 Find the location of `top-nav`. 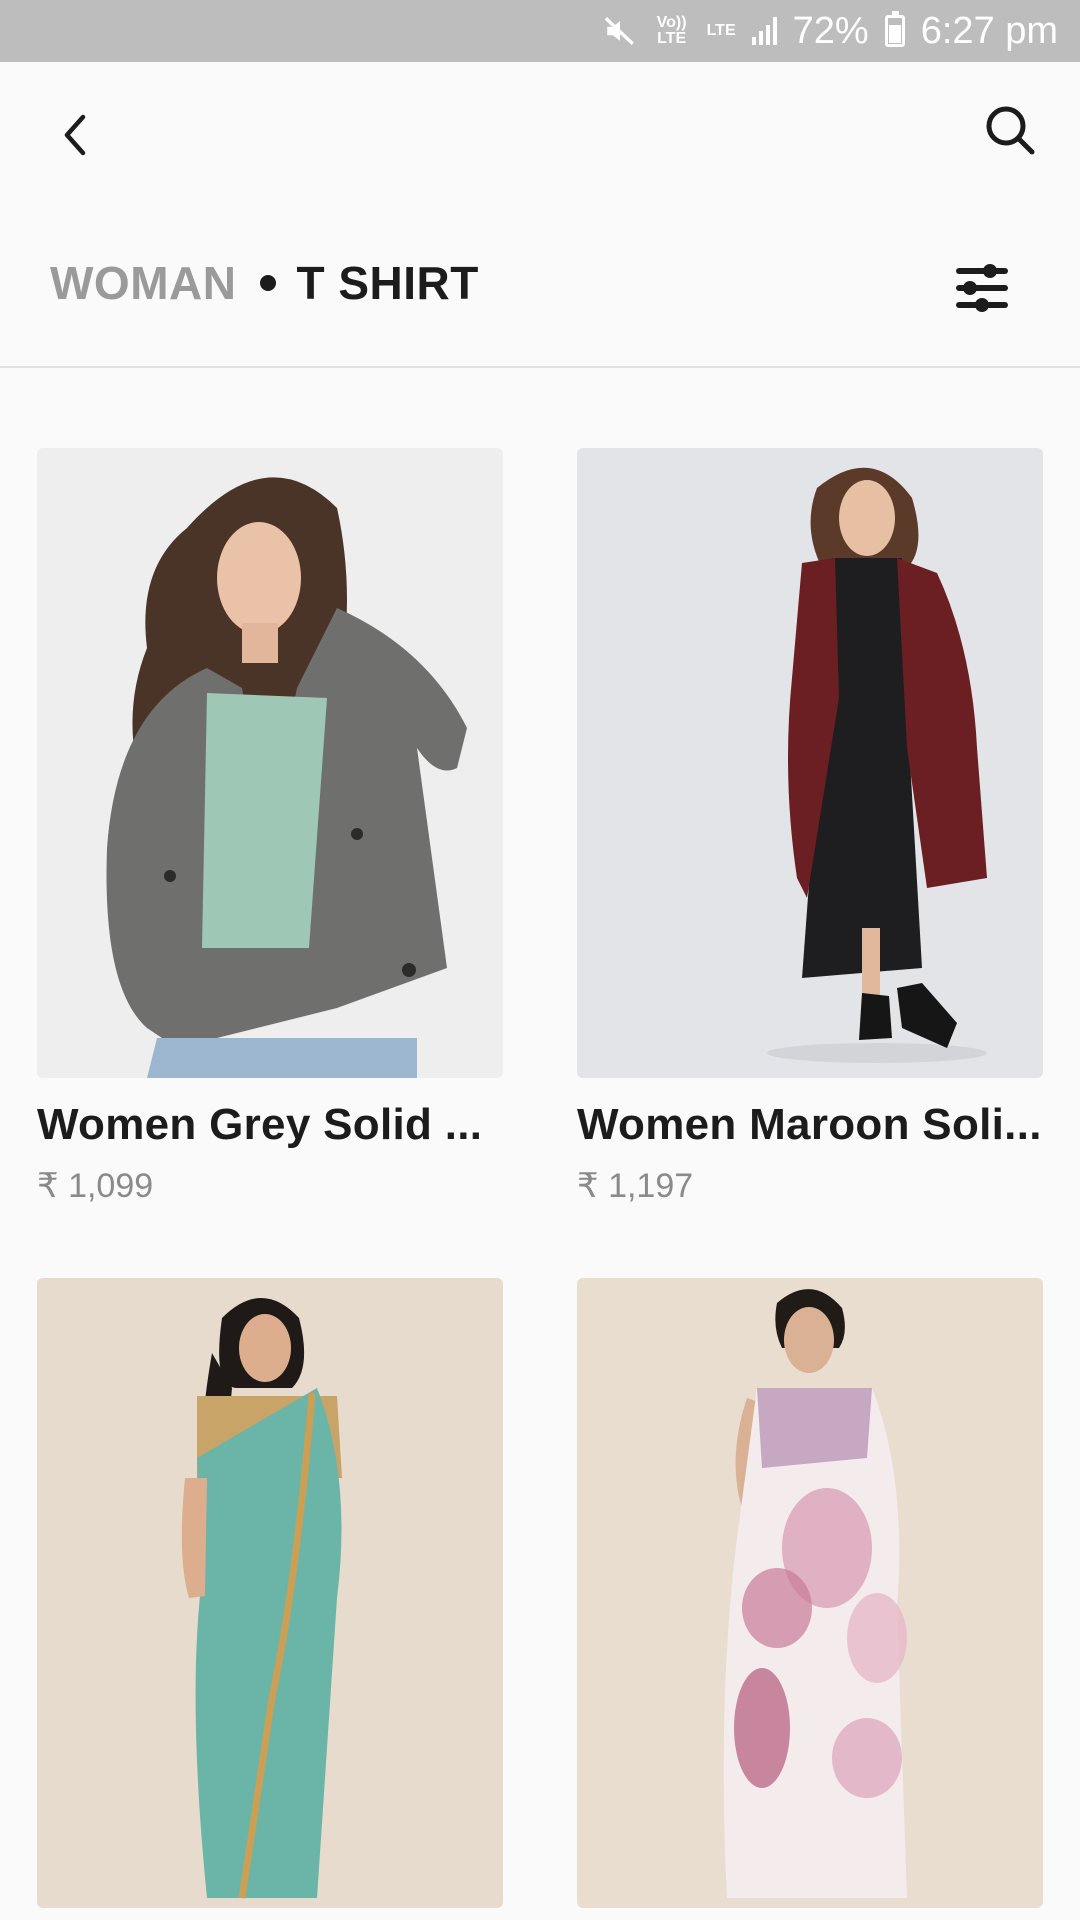

top-nav is located at coordinates (540, 137).